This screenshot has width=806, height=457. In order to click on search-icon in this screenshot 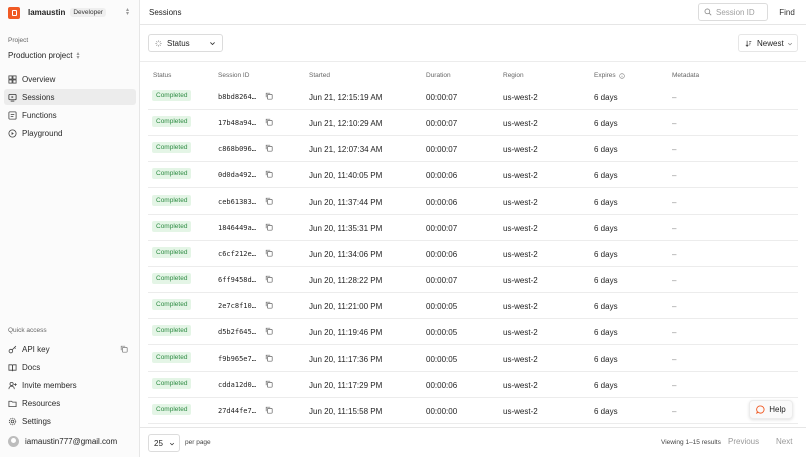, I will do `click(708, 12)`.